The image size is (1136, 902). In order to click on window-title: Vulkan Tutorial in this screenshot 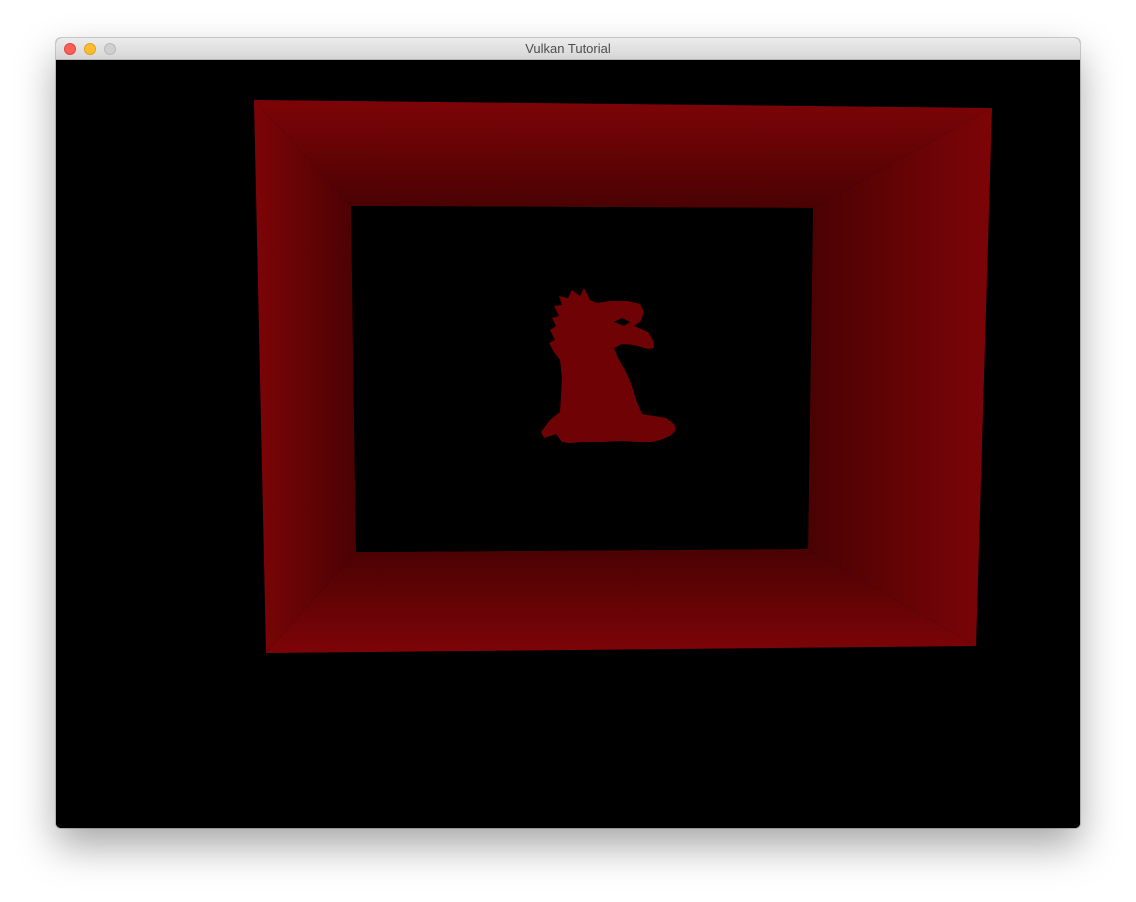, I will do `click(568, 48)`.